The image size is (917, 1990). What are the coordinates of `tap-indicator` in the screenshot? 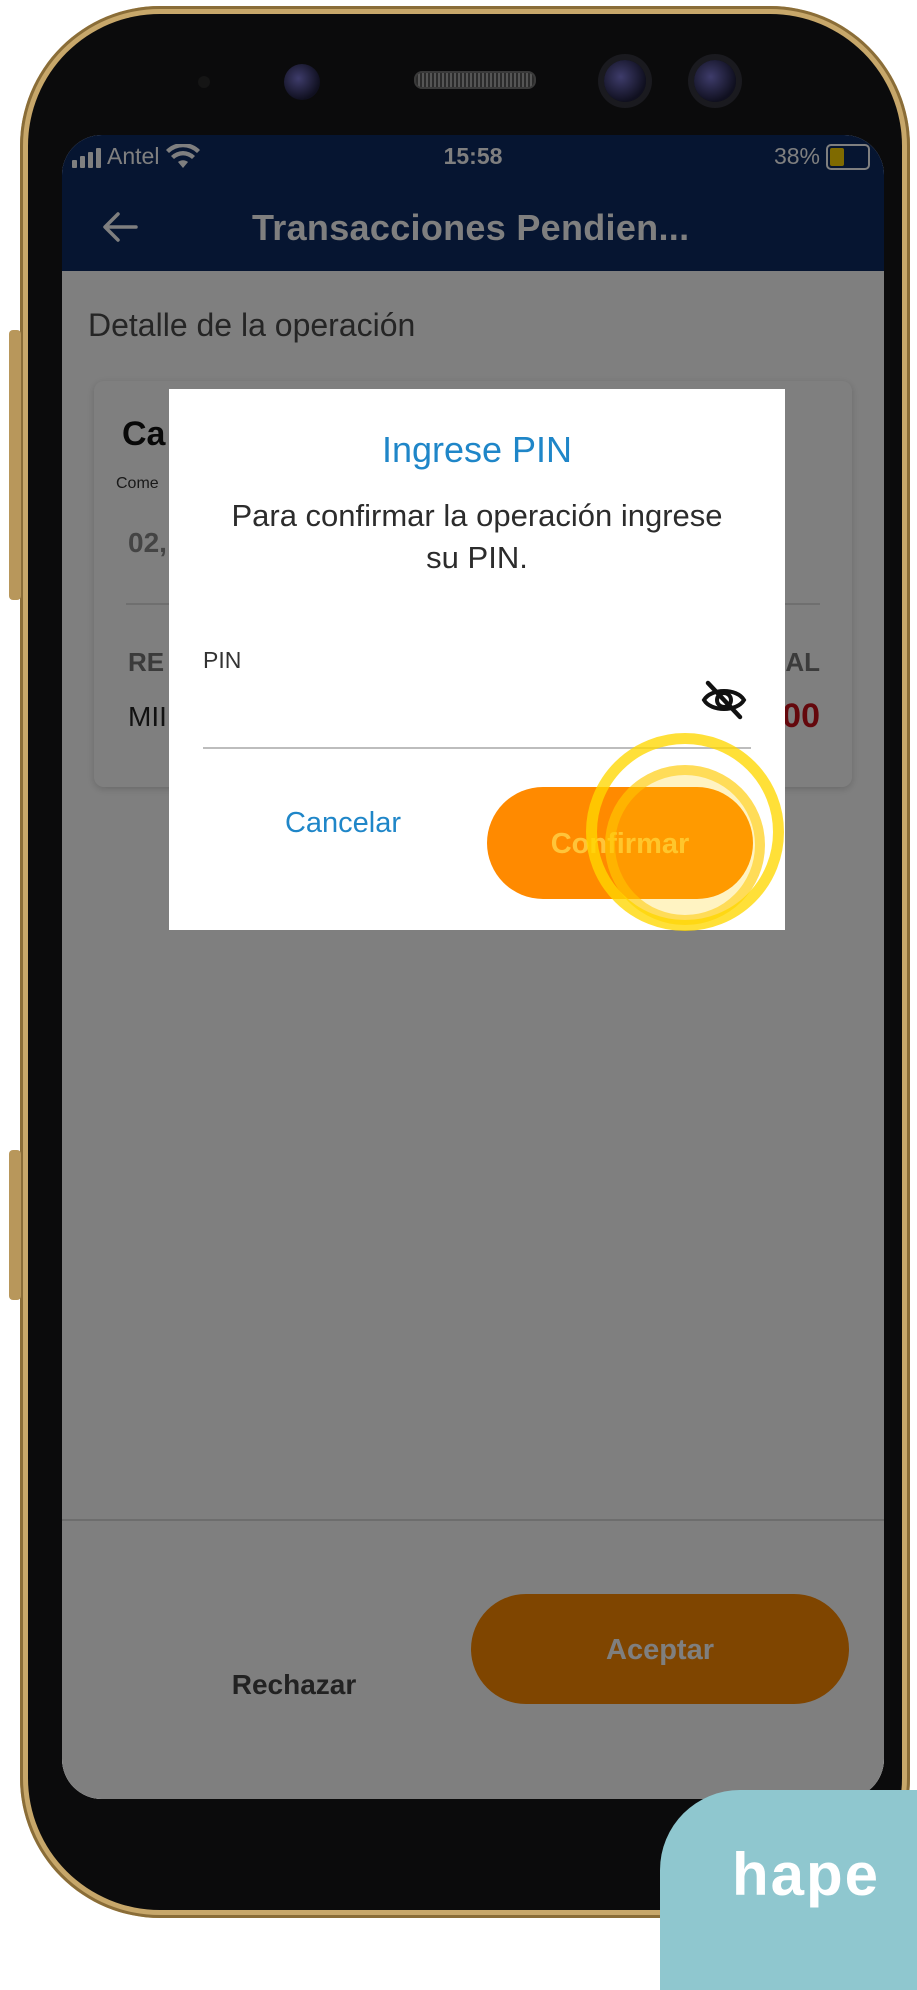 It's located at (685, 832).